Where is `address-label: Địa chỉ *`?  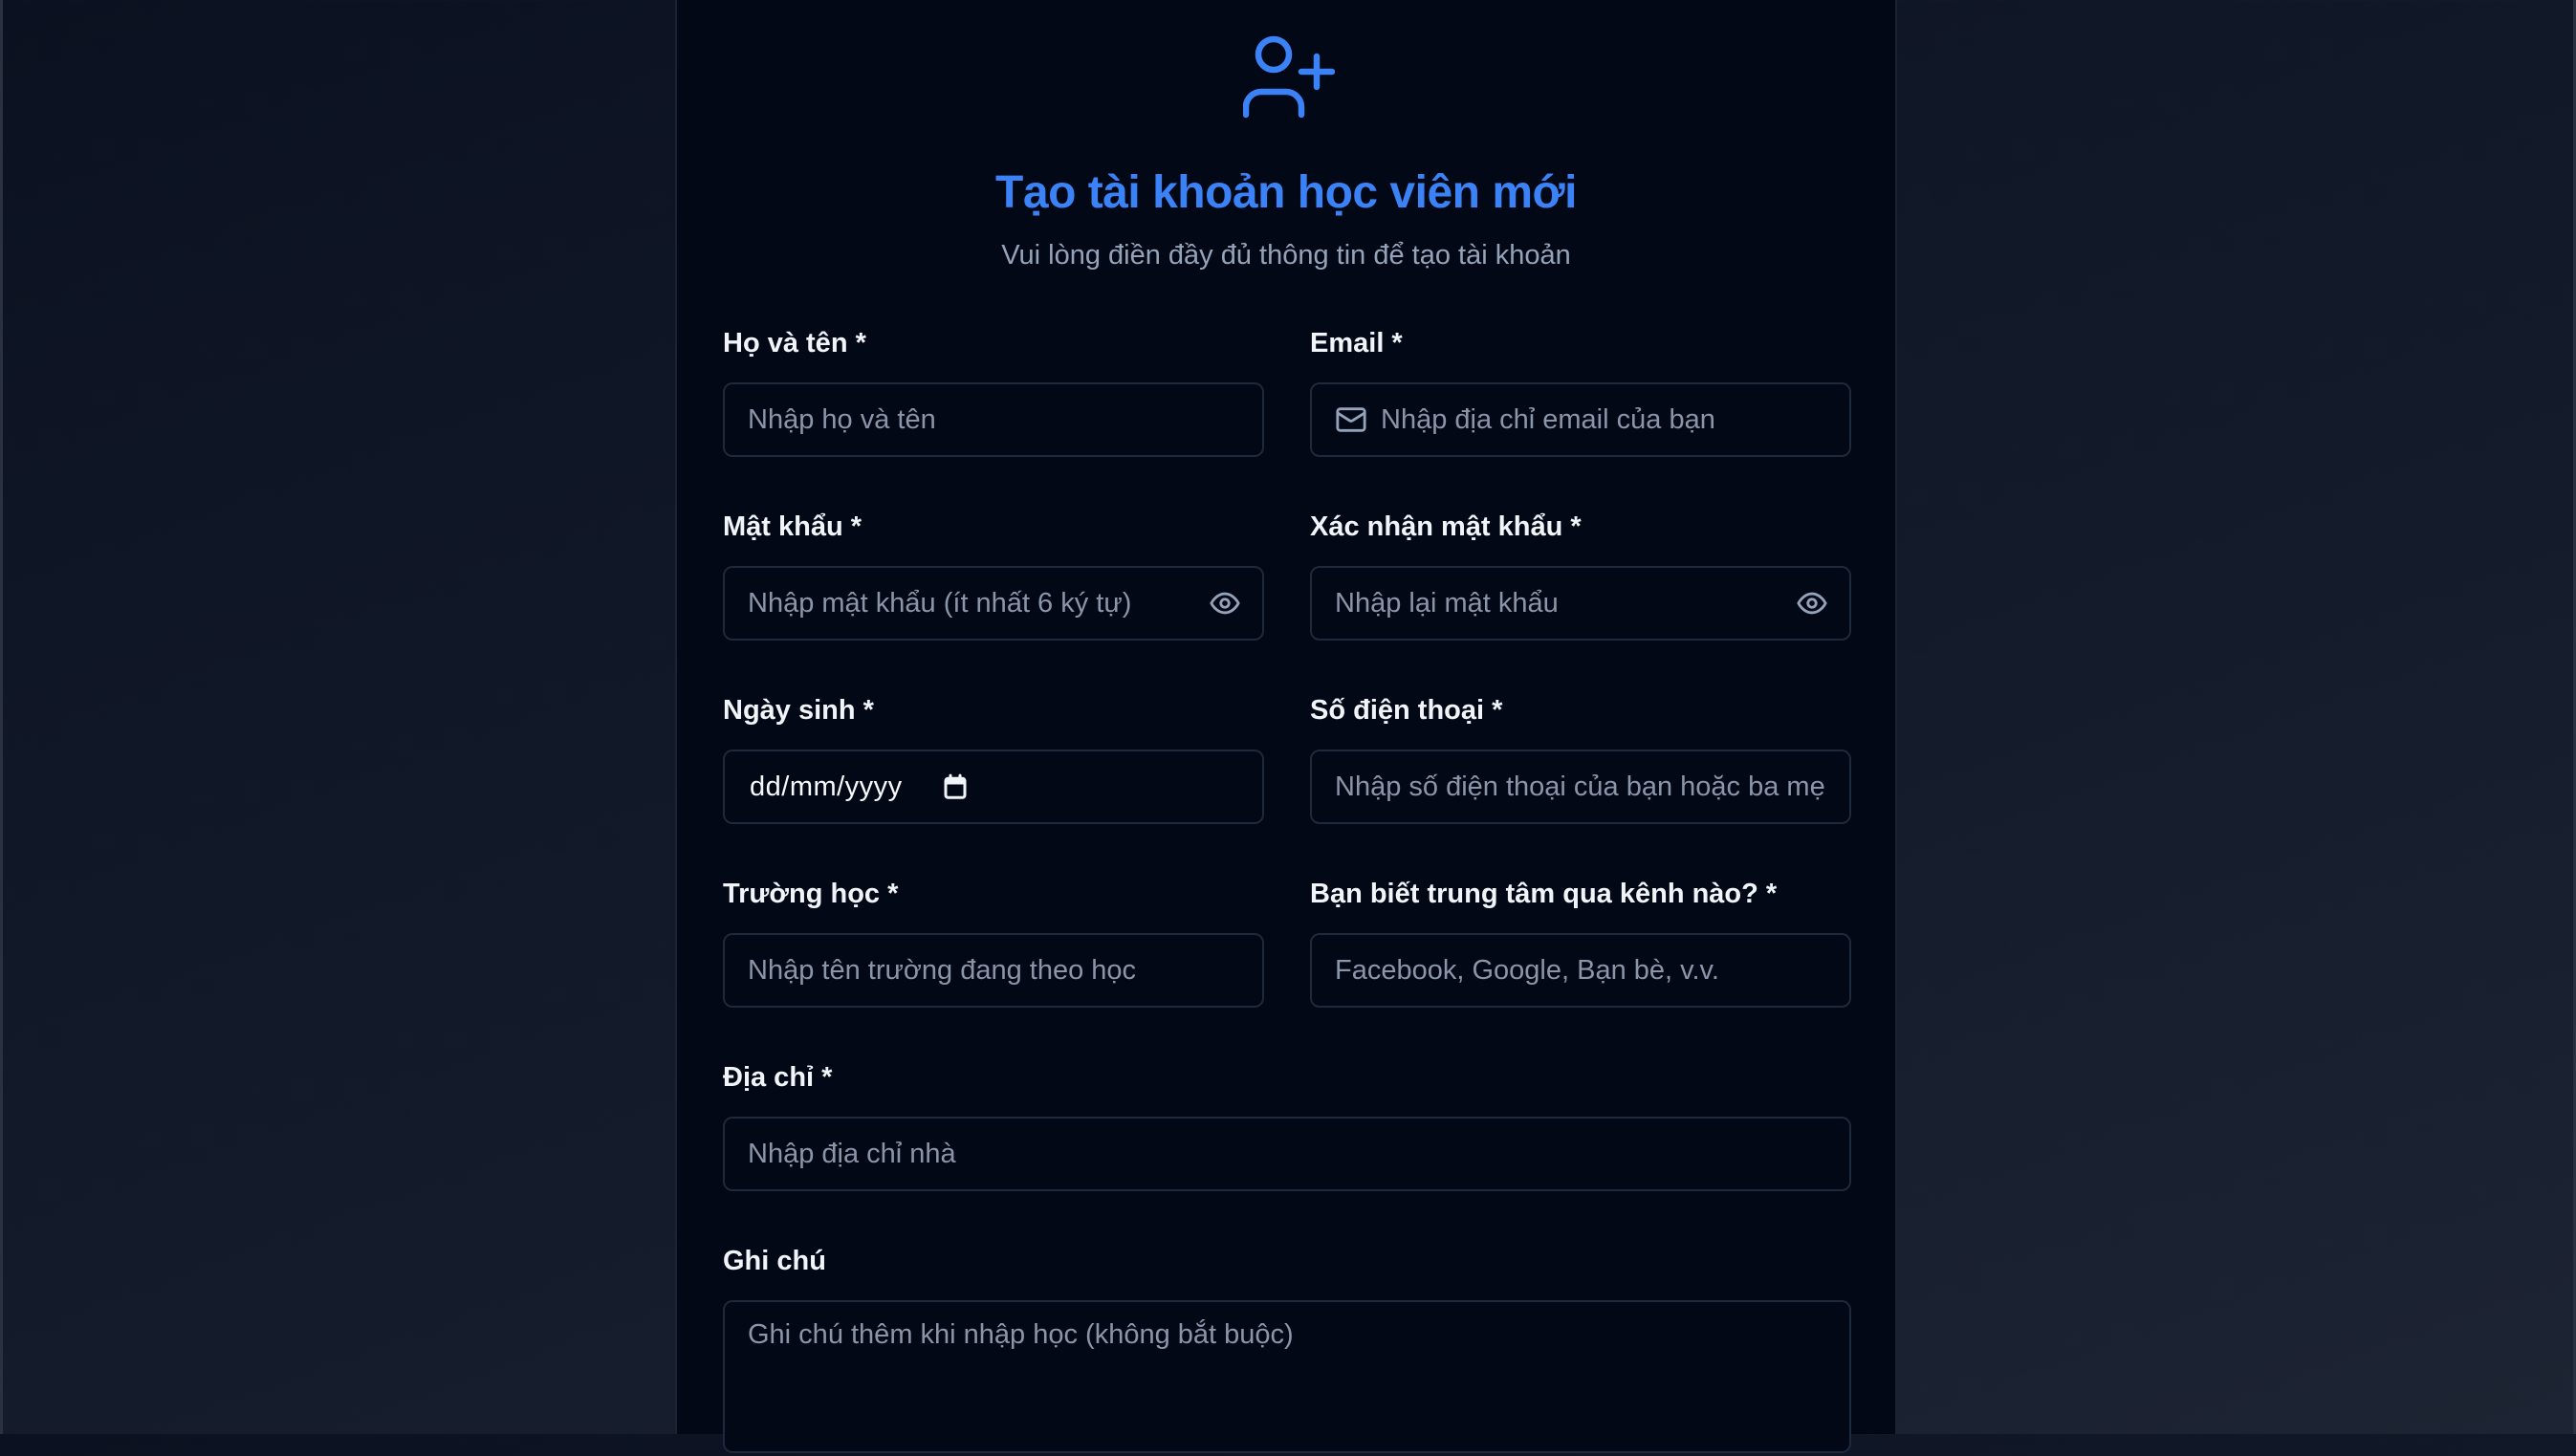
address-label: Địa chỉ * is located at coordinates (778, 1077).